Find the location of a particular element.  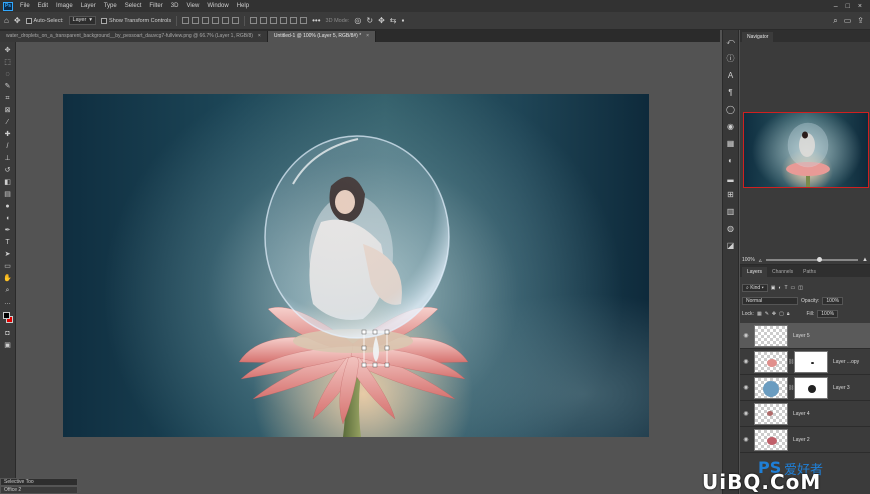

lock-position-icon: ✥ is located at coordinates (774, 314).